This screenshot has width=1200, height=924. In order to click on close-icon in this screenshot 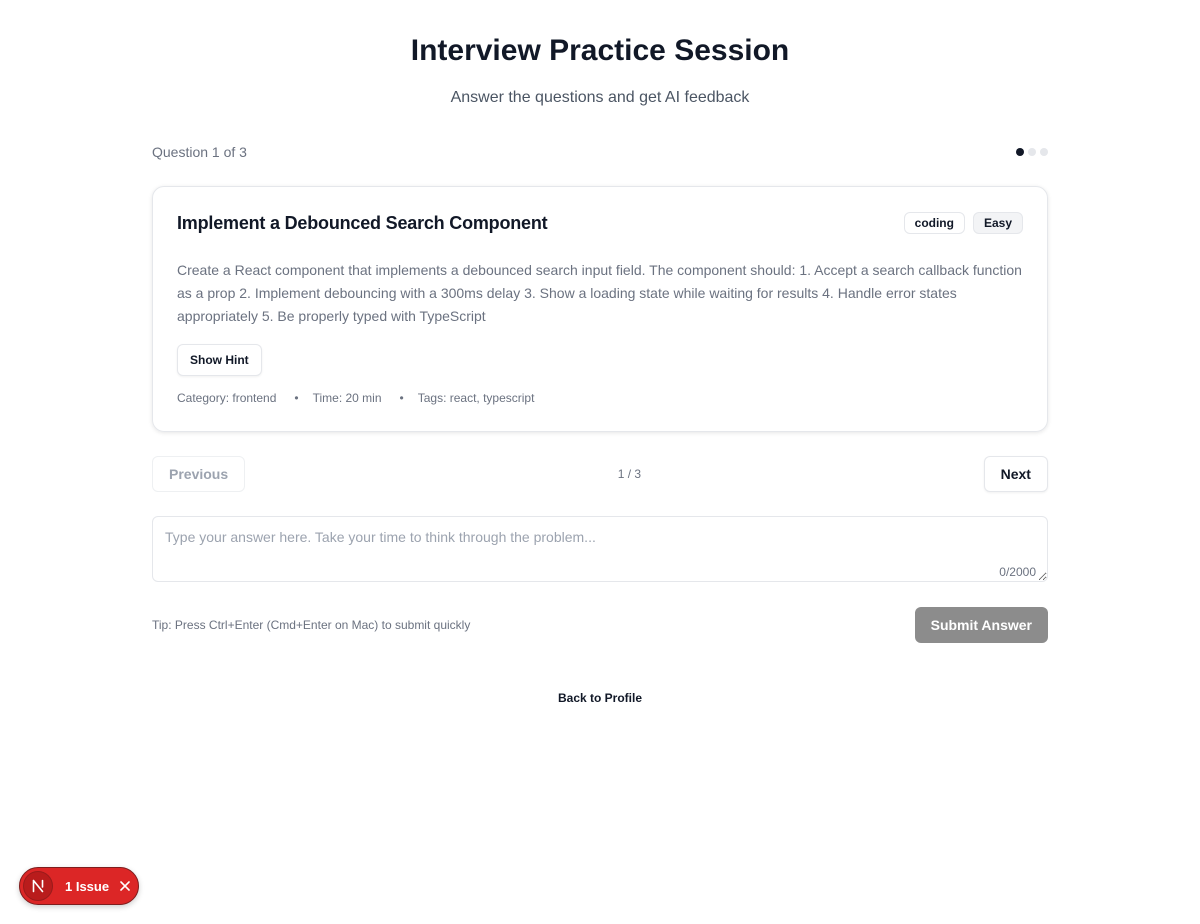, I will do `click(125, 886)`.